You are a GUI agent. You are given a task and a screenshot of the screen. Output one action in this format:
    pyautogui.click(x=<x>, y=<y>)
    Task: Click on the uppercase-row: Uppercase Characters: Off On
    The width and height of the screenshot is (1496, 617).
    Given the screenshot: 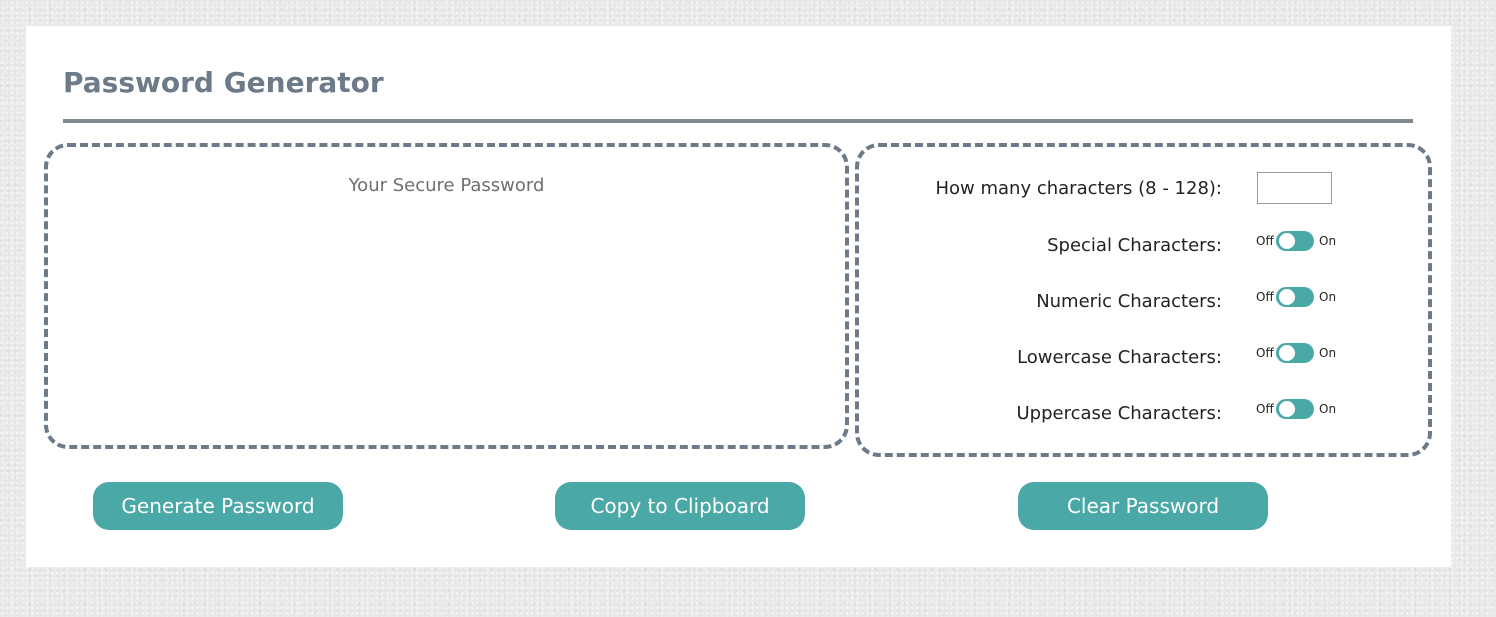 What is the action you would take?
    pyautogui.click(x=1143, y=414)
    